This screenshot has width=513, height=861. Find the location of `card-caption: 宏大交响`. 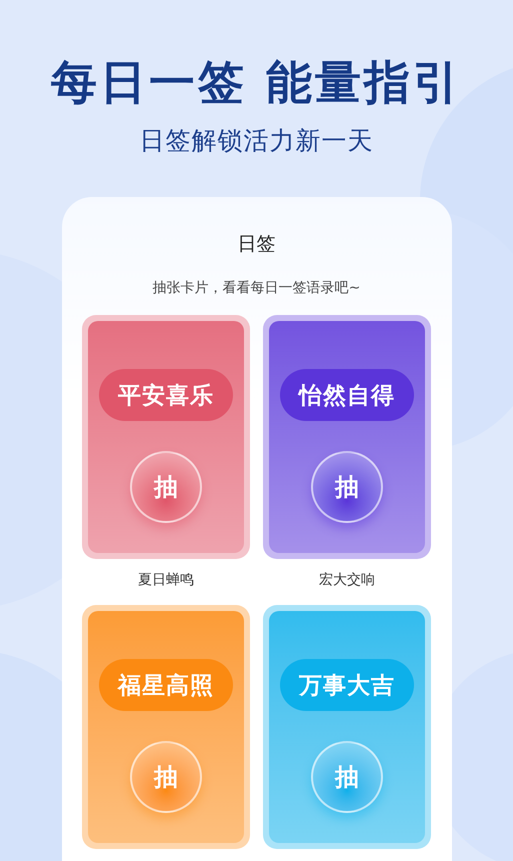

card-caption: 宏大交响 is located at coordinates (347, 580).